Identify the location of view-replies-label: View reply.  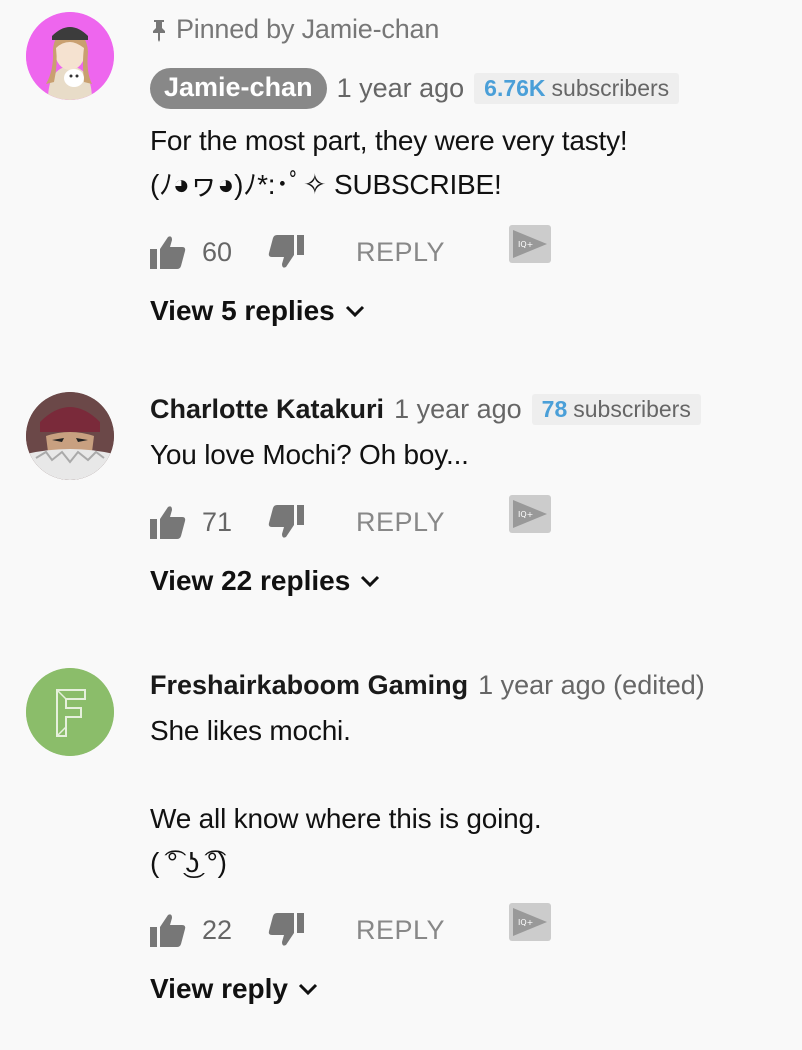
(219, 988).